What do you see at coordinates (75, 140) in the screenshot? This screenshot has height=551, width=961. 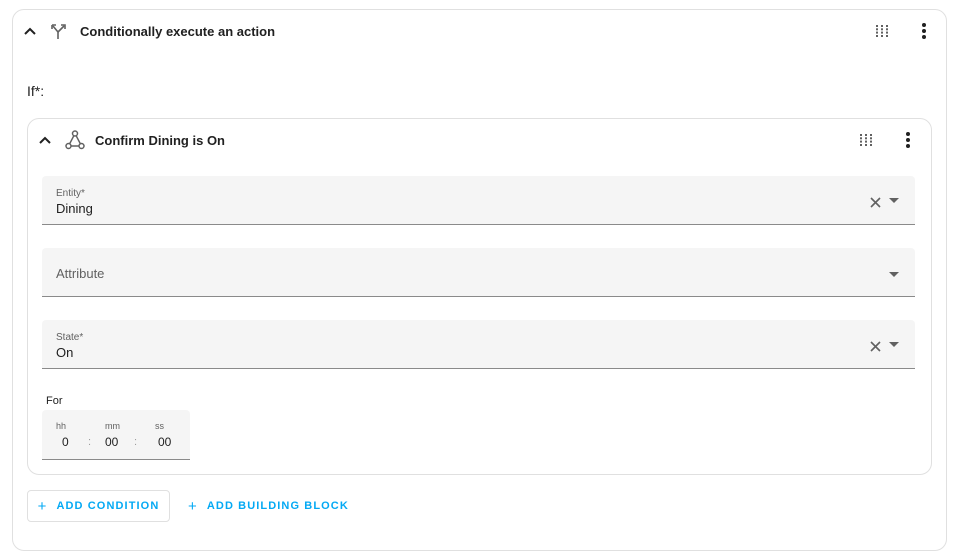 I see `state-graph-icon` at bounding box center [75, 140].